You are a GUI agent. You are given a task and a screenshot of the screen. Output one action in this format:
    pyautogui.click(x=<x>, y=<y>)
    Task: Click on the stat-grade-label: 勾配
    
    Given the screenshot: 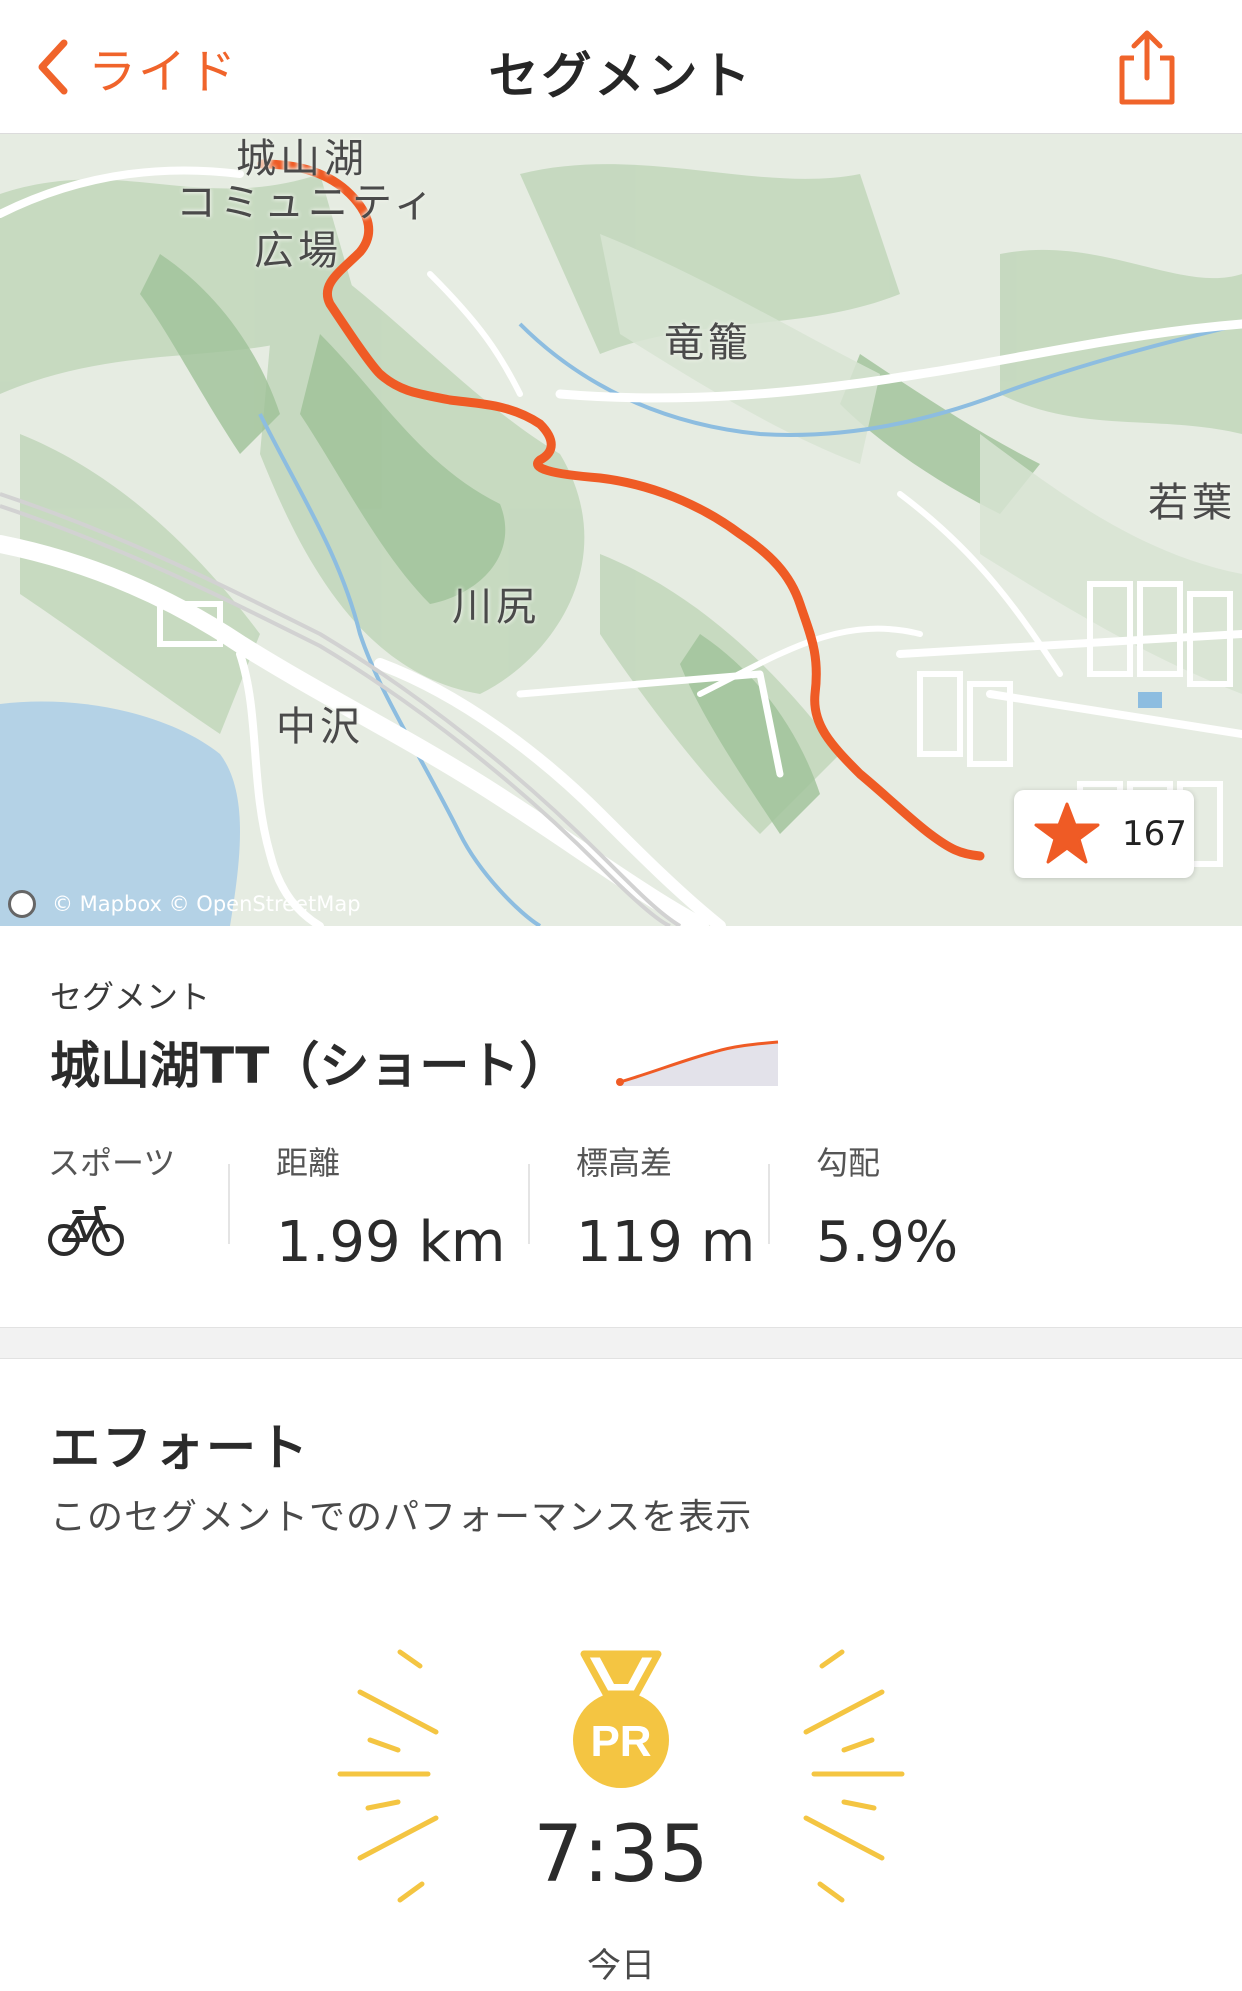 What is the action you would take?
    pyautogui.click(x=848, y=1163)
    